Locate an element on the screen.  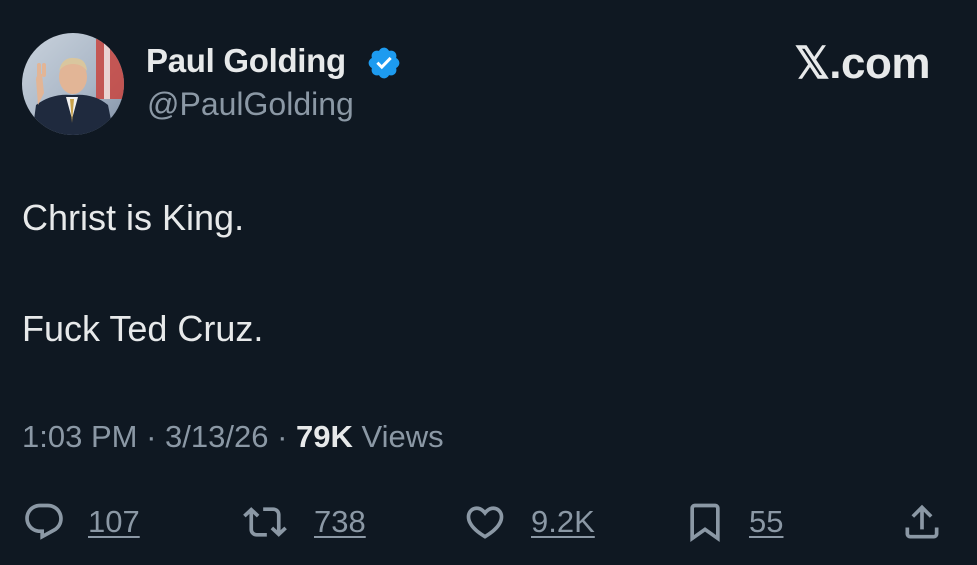
tweet-text-line: Christ is King. is located at coordinates (133, 217).